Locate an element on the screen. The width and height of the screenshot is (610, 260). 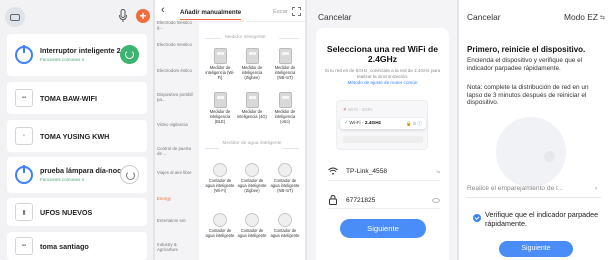
tab-scan: Escar is located at coordinates (280, 12).